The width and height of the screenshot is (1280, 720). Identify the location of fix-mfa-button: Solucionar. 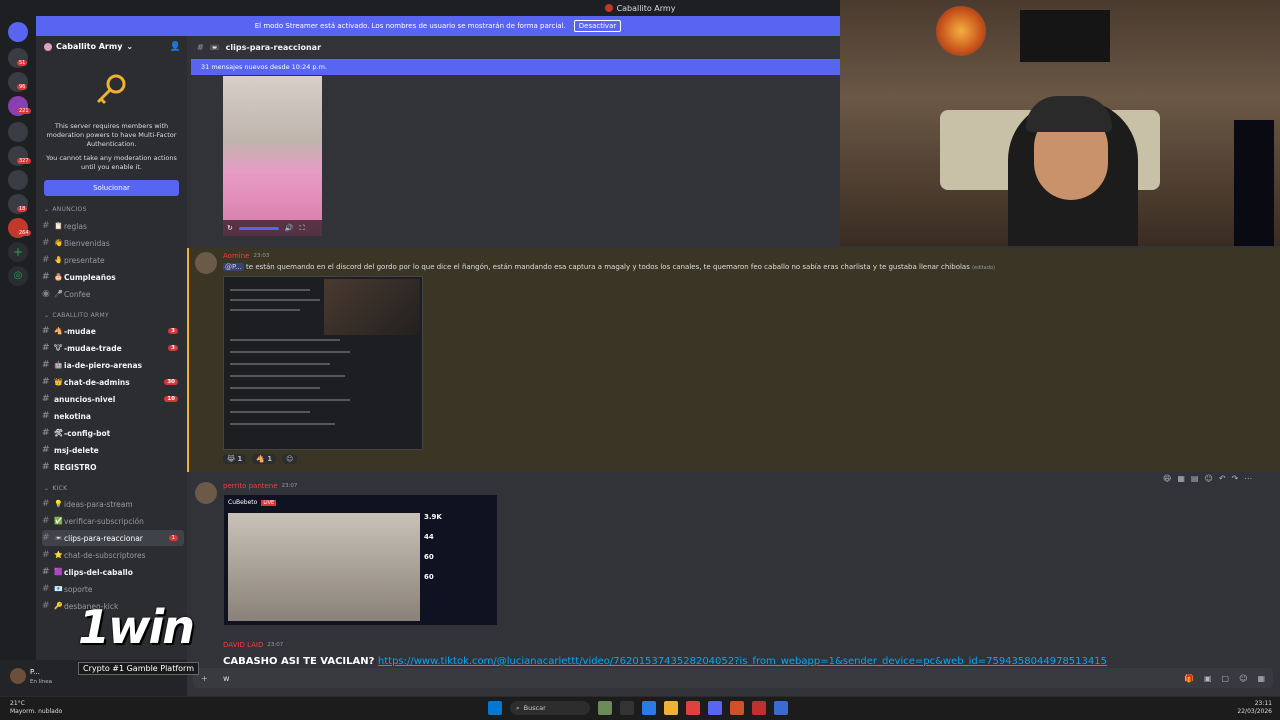
(111, 188).